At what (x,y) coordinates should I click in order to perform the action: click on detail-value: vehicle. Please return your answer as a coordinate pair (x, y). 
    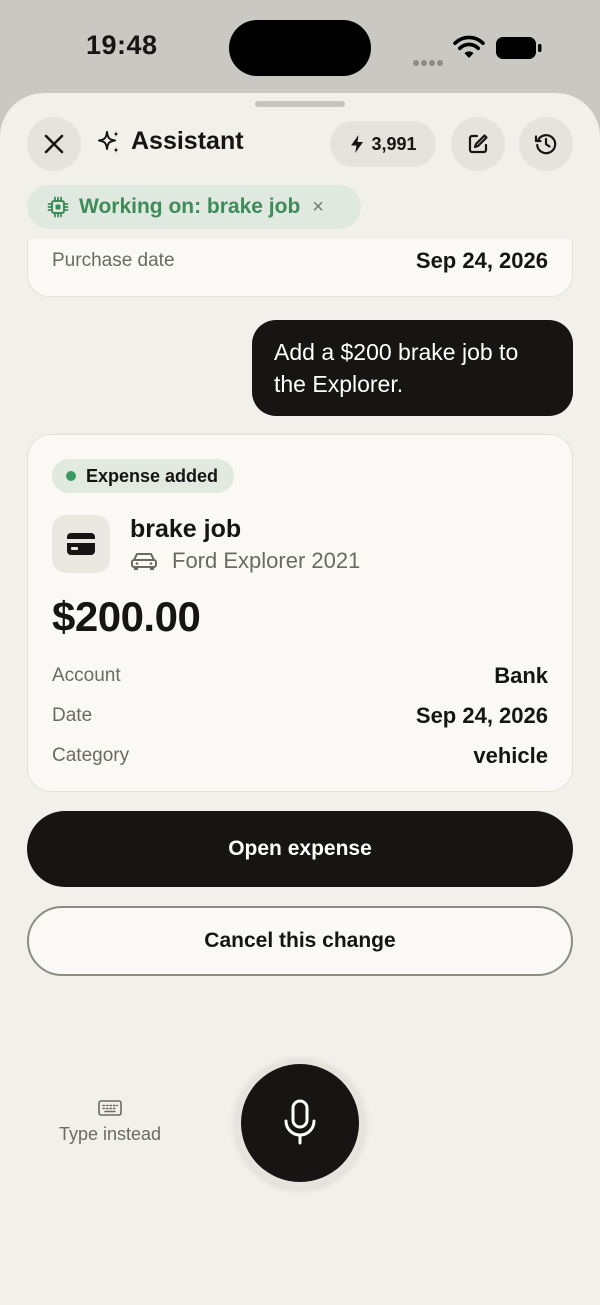
    Looking at the image, I should click on (510, 755).